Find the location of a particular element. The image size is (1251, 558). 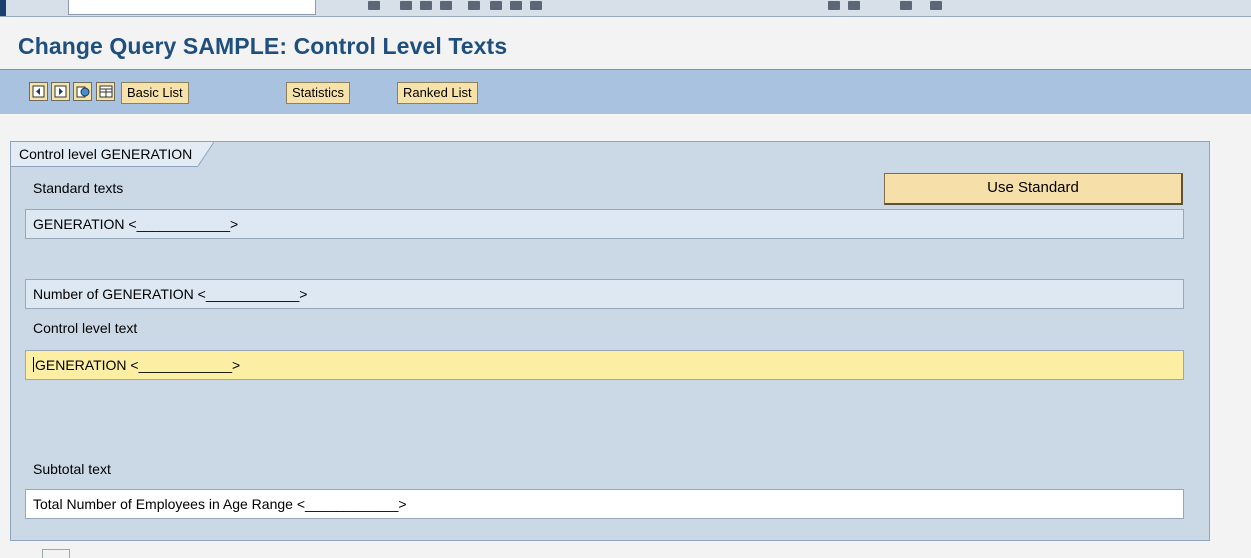

find-icon is located at coordinates (496, 5).